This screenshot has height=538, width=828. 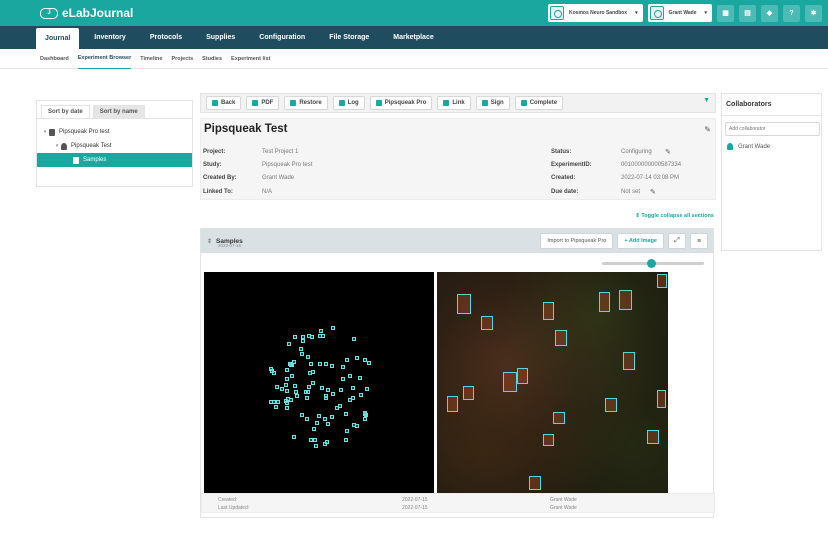 What do you see at coordinates (151, 59) in the screenshot?
I see `subnav-timeline: Timeline` at bounding box center [151, 59].